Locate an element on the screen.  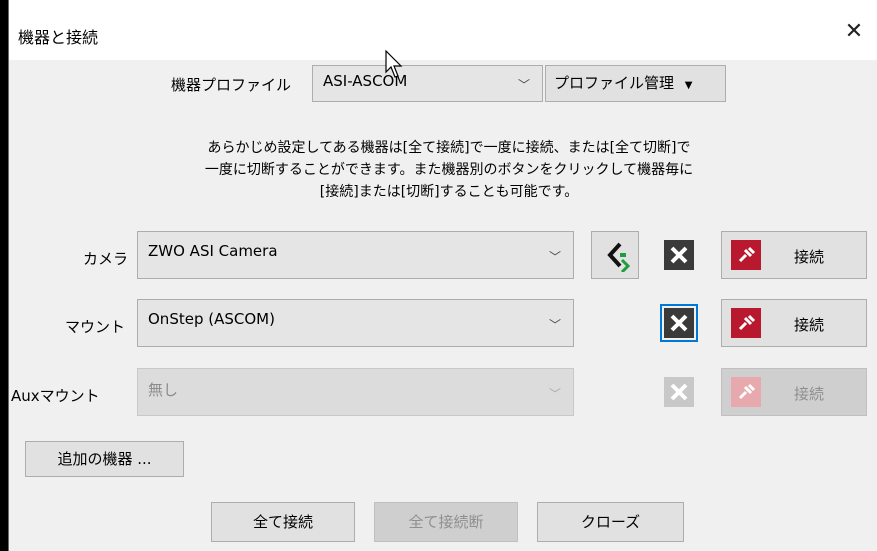
camera-settings-button is located at coordinates (679, 255).